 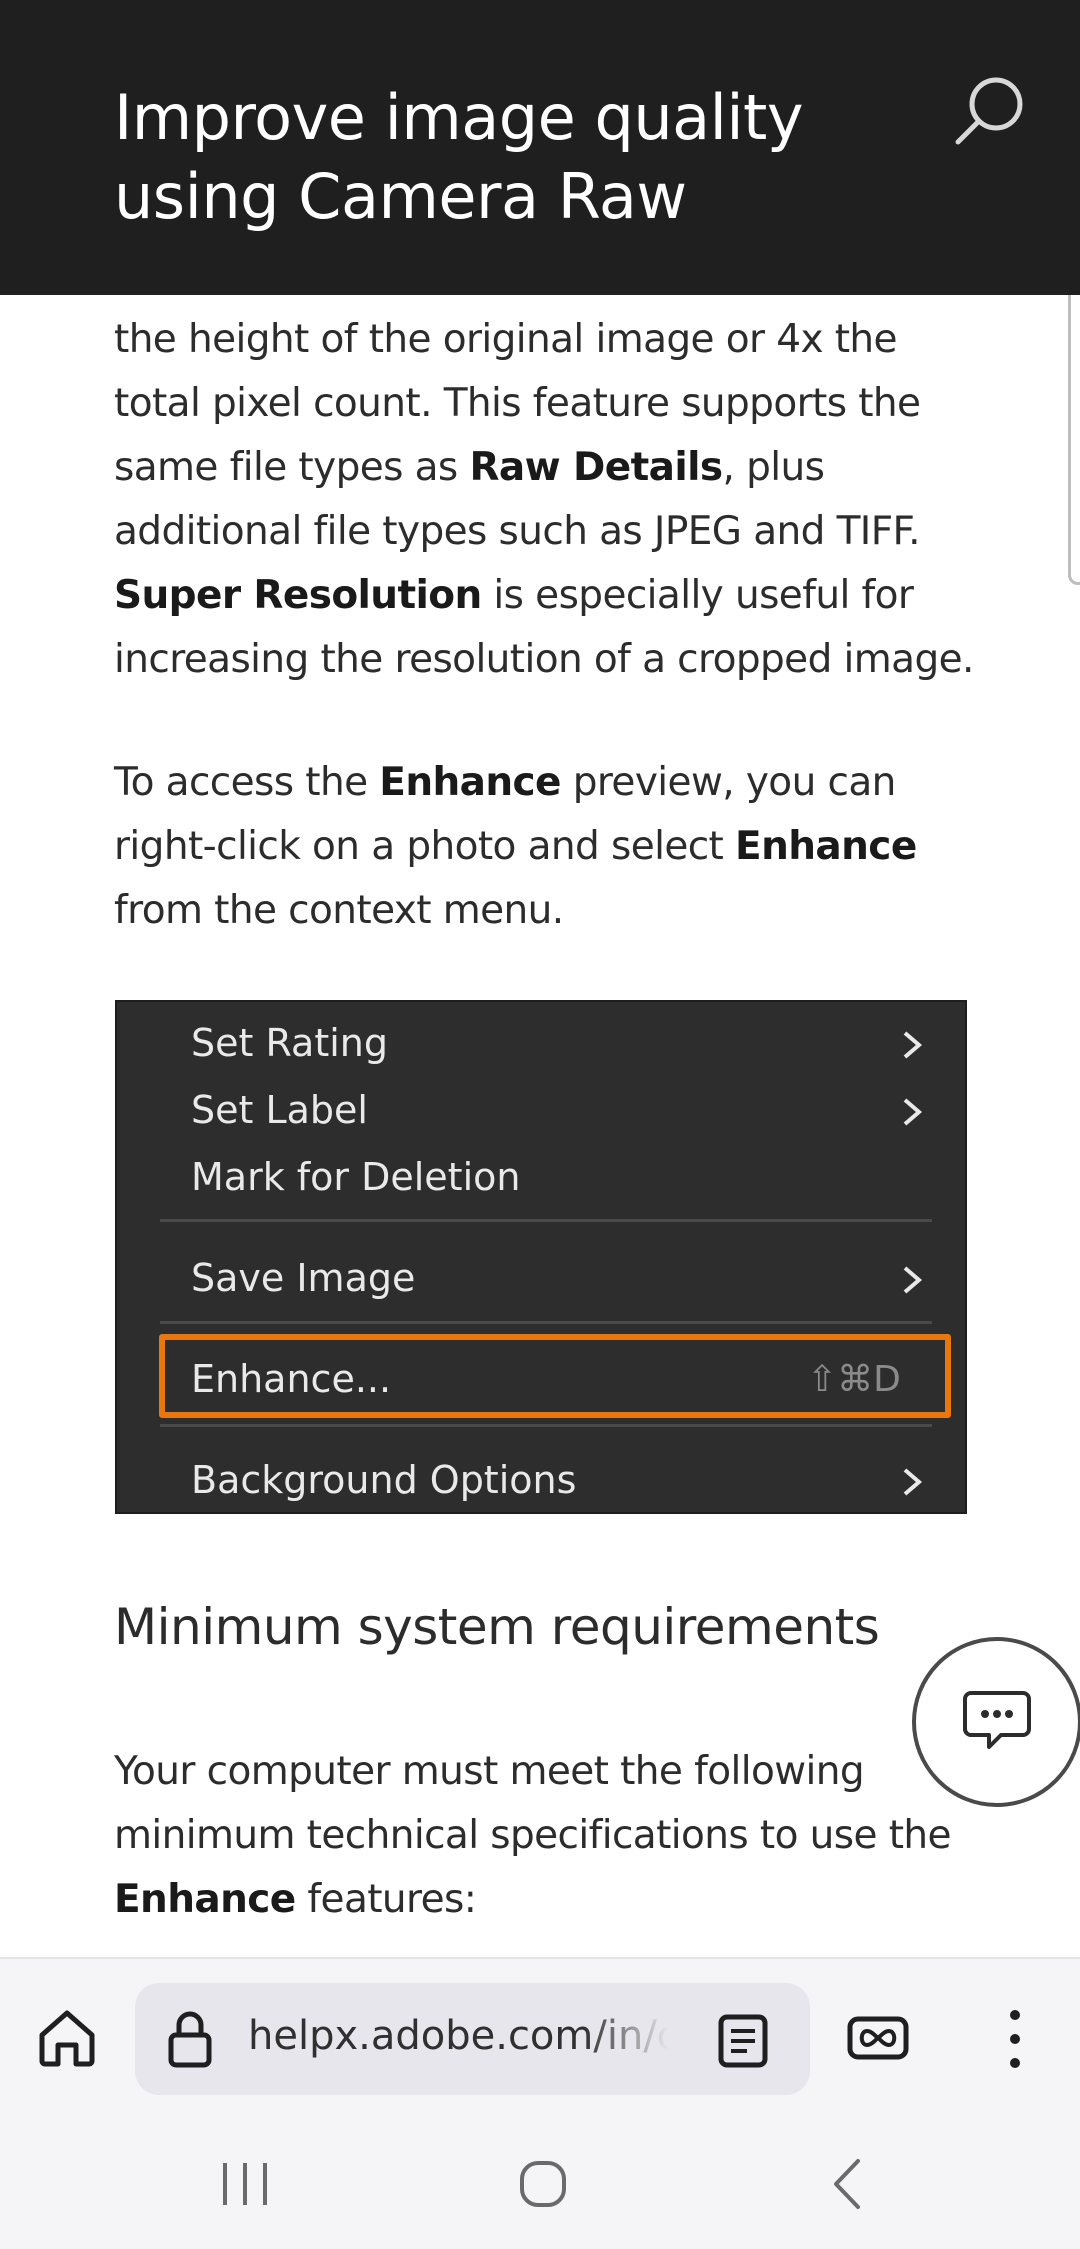 What do you see at coordinates (854, 1379) in the screenshot?
I see `shortcut-label: ⇧⌘D` at bounding box center [854, 1379].